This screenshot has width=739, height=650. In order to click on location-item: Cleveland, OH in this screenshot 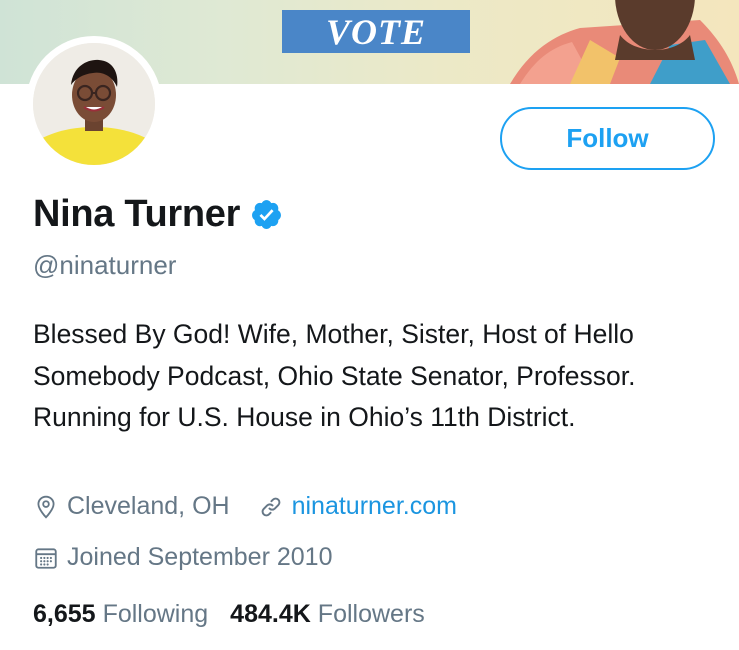, I will do `click(131, 506)`.